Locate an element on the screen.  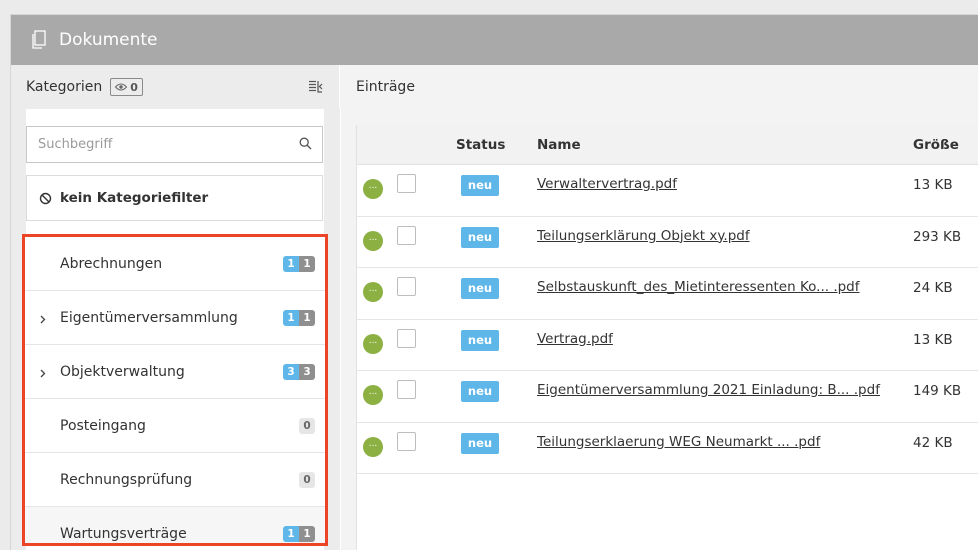
column-header-name: Name is located at coordinates (559, 145).